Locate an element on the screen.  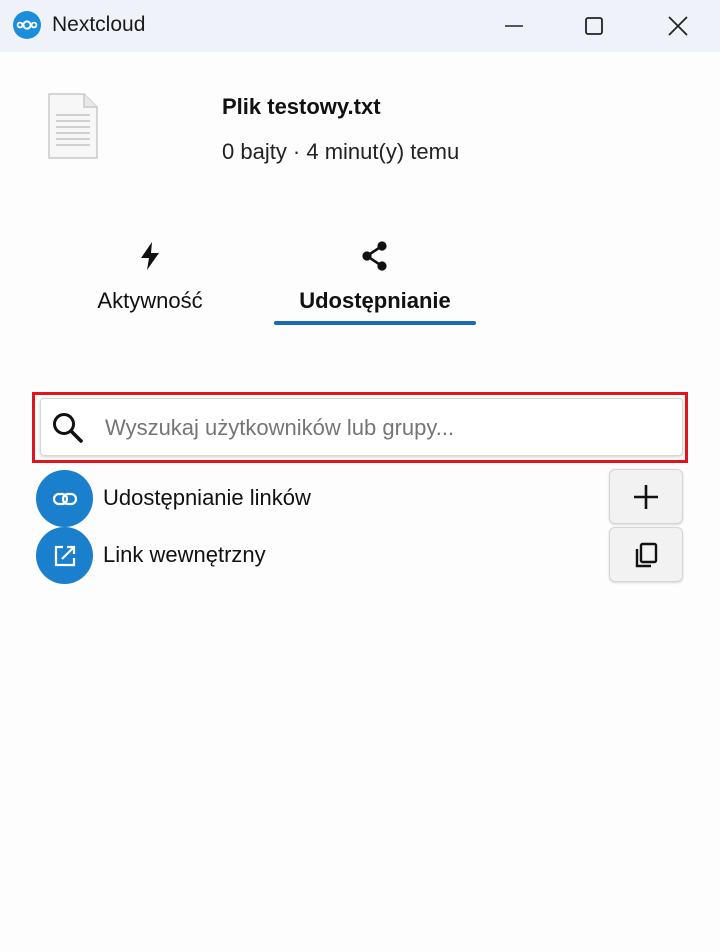
search-box is located at coordinates (361, 427).